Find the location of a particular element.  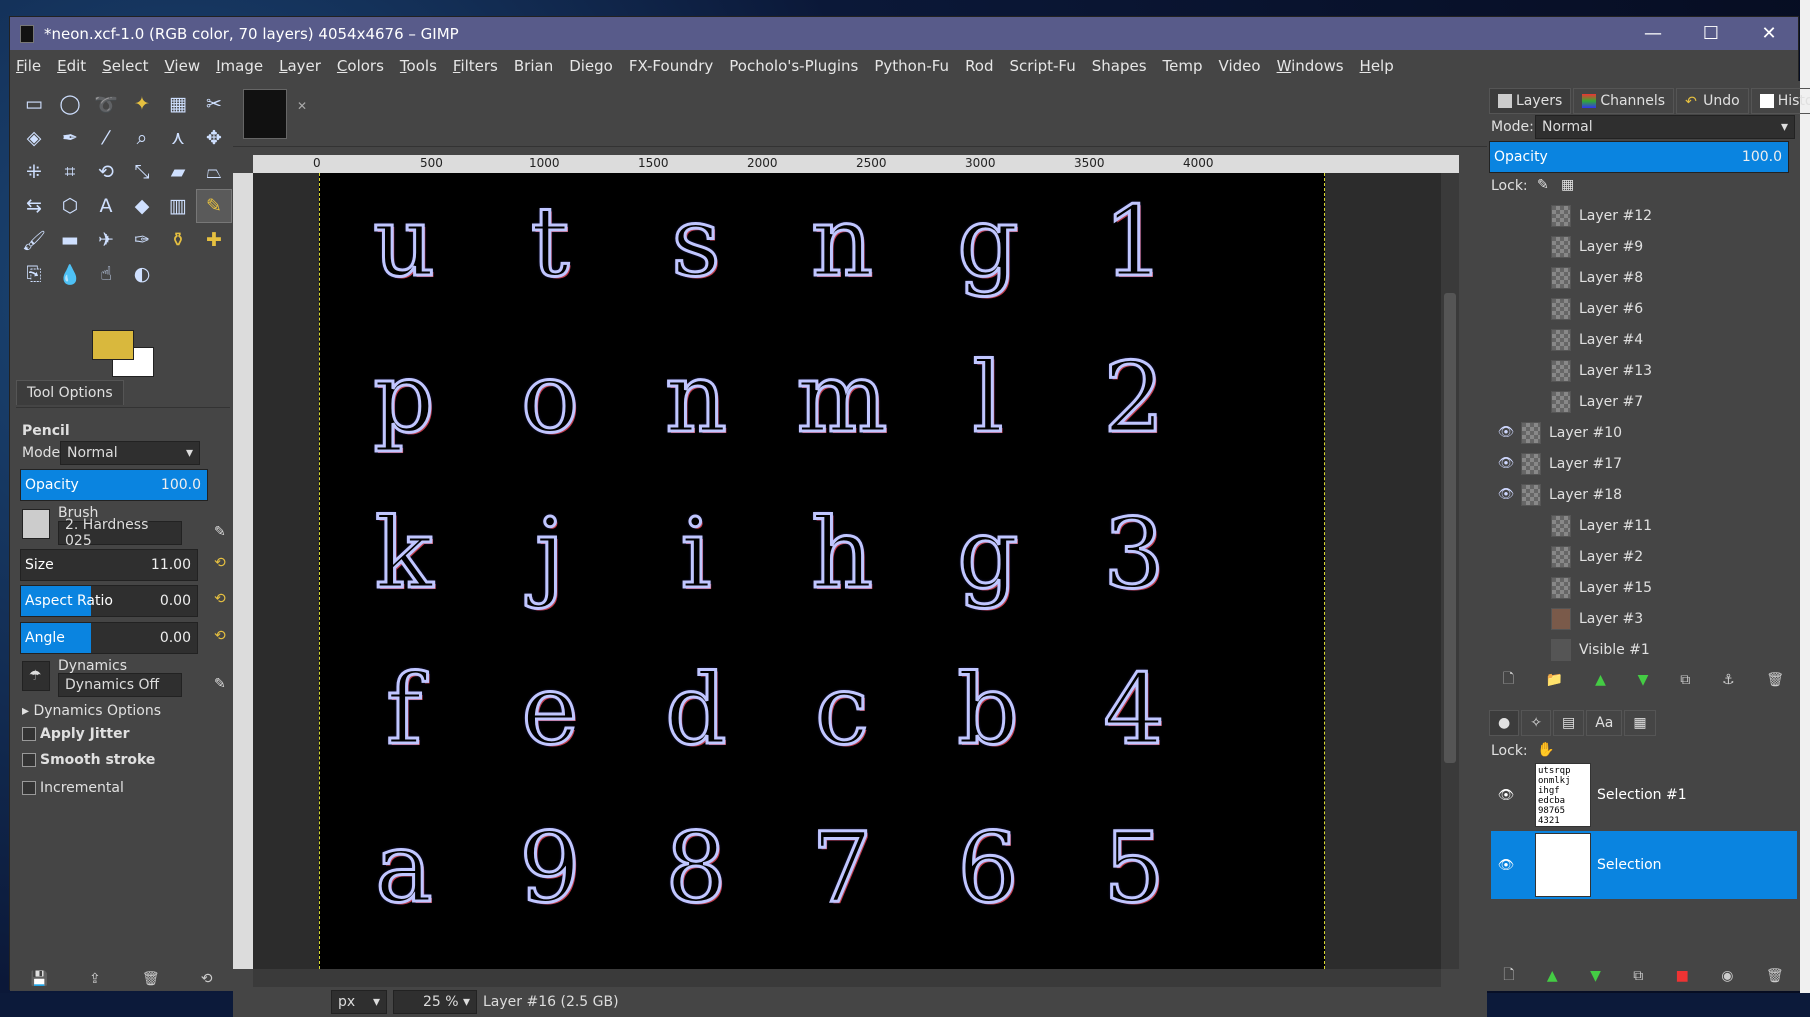

layer-row: Layer #9 is located at coordinates (1644, 246).